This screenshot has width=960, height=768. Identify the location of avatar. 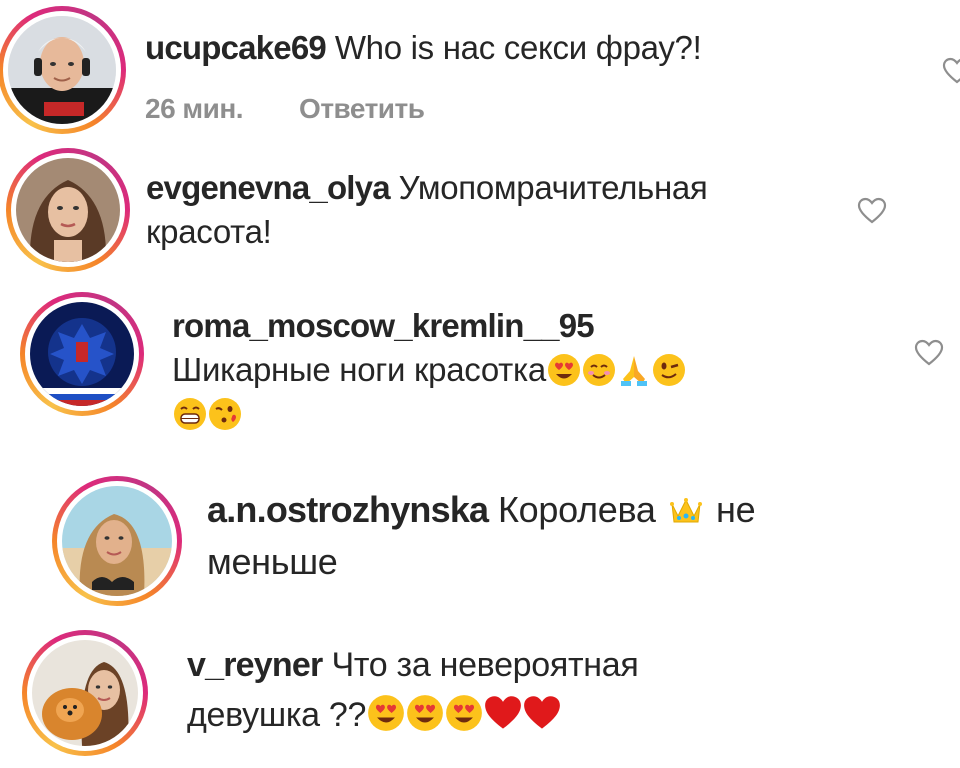
(85, 693).